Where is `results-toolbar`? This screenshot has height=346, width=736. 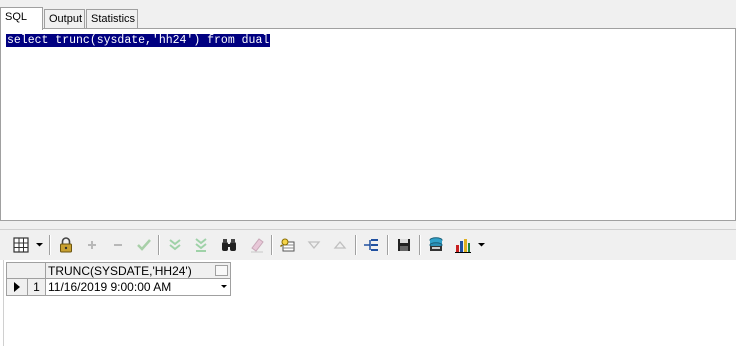
results-toolbar is located at coordinates (368, 245).